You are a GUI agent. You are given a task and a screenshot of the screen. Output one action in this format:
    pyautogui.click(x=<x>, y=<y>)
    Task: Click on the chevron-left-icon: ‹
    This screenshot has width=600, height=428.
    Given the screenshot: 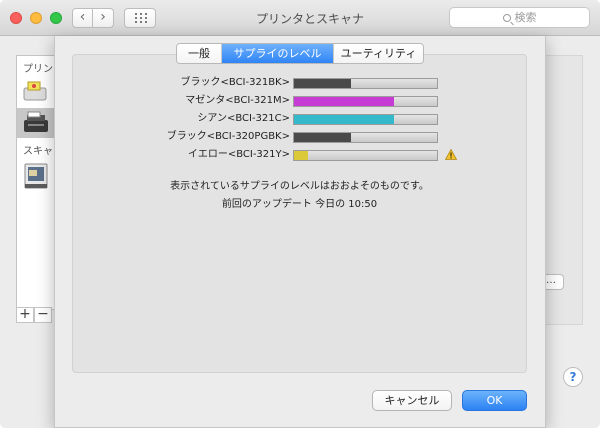 What is the action you would take?
    pyautogui.click(x=82, y=17)
    